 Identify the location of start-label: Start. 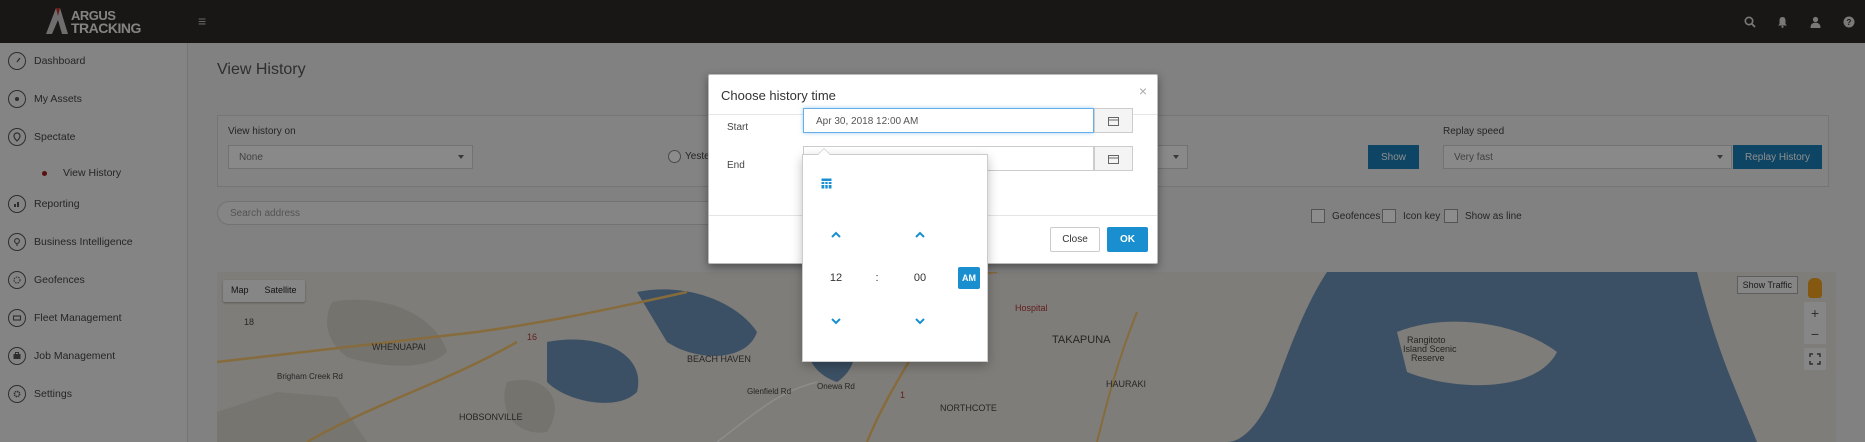
(738, 127).